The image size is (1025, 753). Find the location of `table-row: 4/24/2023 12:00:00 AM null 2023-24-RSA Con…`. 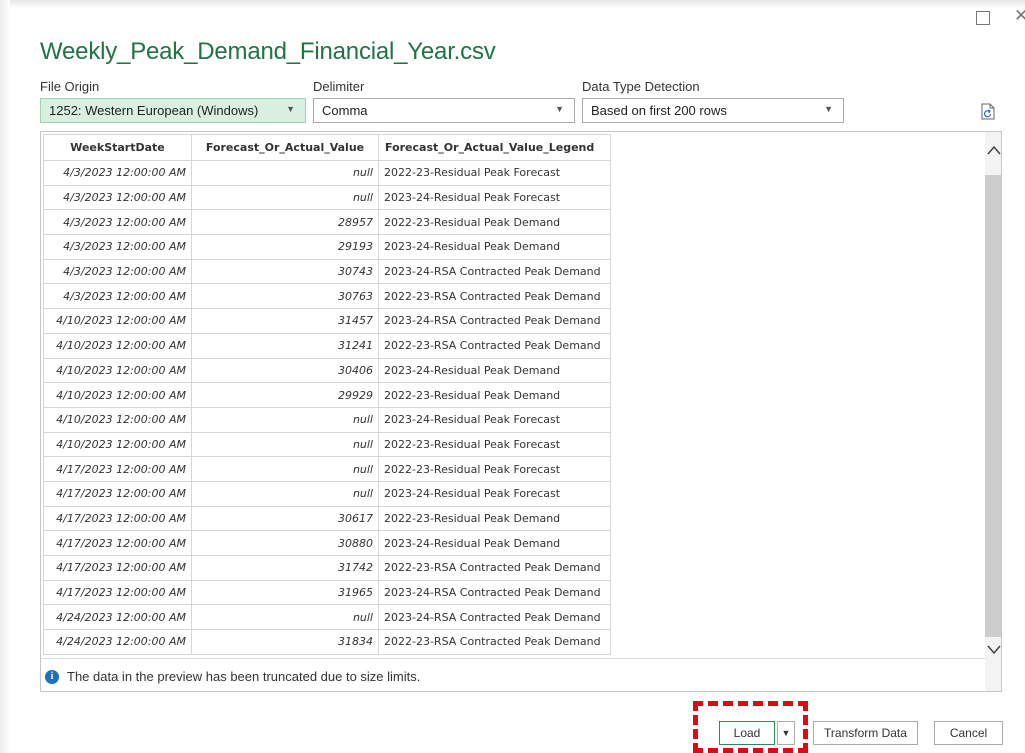

table-row: 4/24/2023 12:00:00 AM null 2023-24-RSA Con… is located at coordinates (327, 617).